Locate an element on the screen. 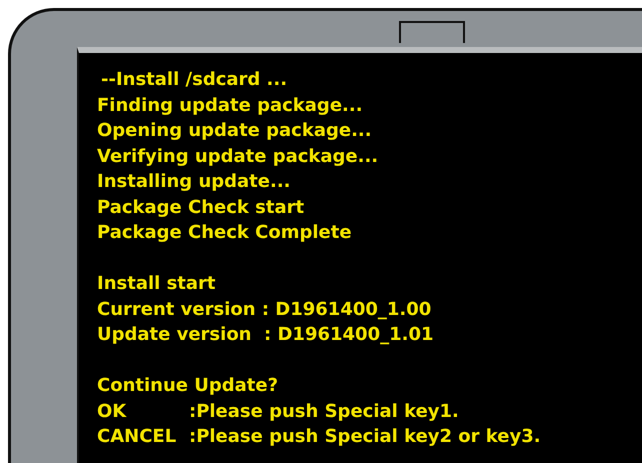 The height and width of the screenshot is (463, 642). console-line: Current version : D1961400_1.00 is located at coordinates (264, 310).